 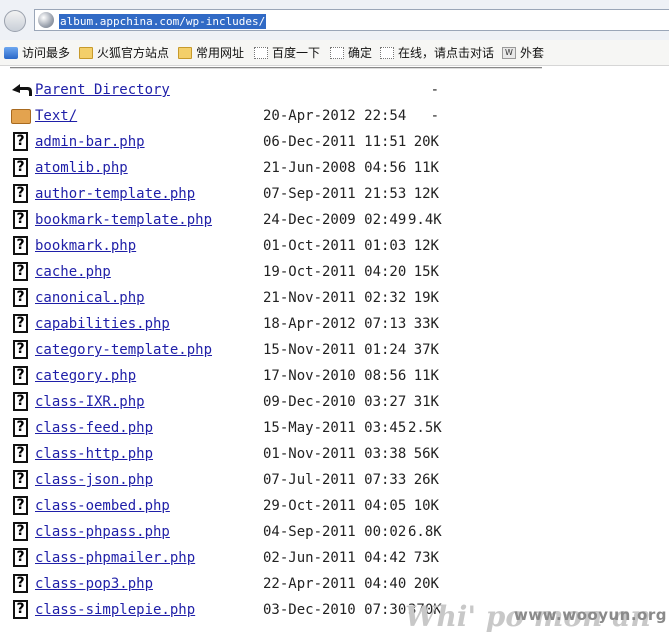 What do you see at coordinates (334, 584) in the screenshot?
I see `file-row: ? class-pop3.php 22-Apr-2011 04:40 20K` at bounding box center [334, 584].